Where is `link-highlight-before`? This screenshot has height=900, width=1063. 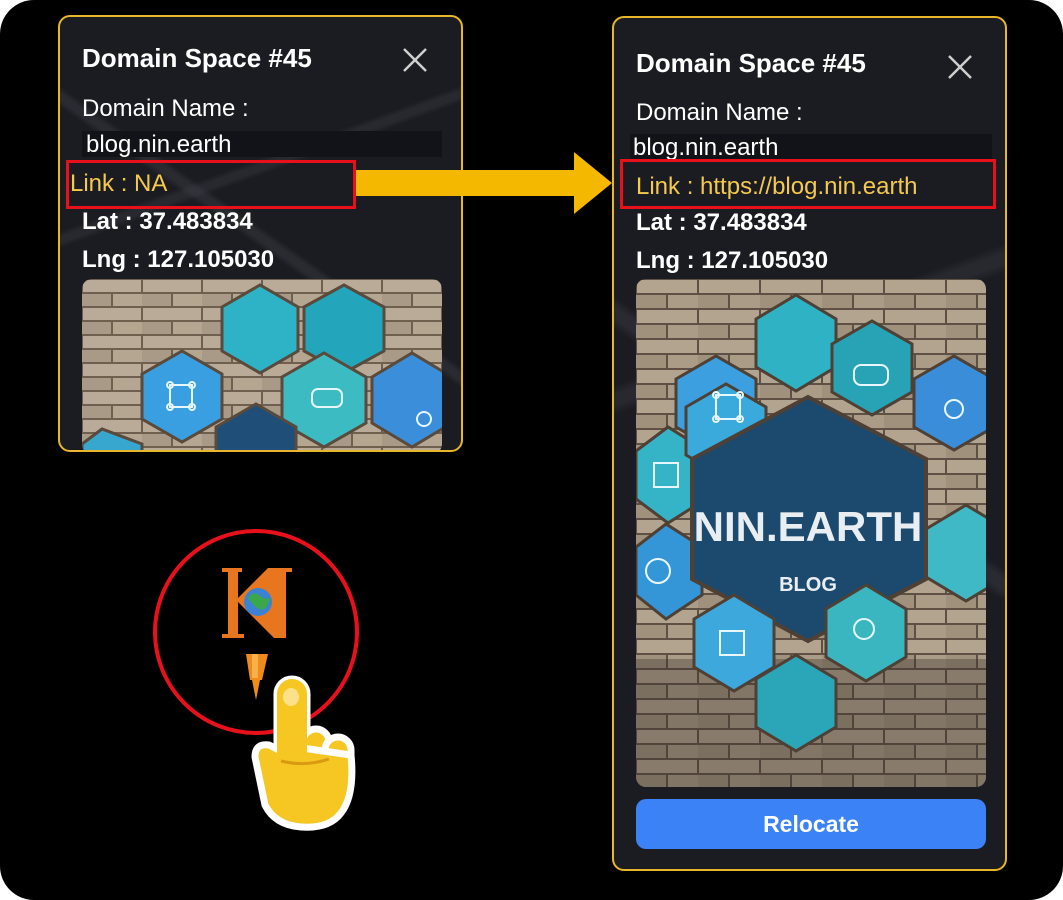
link-highlight-before is located at coordinates (211, 184).